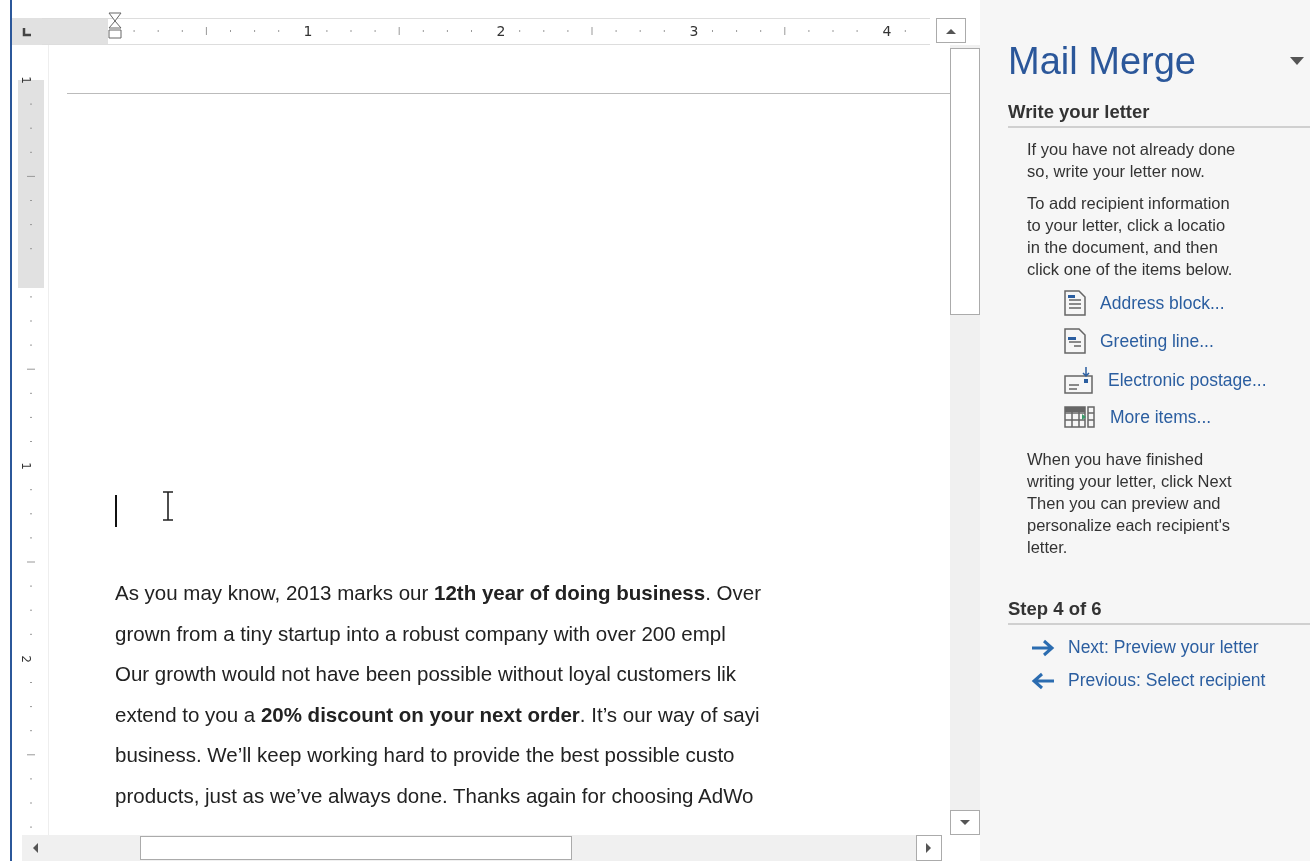 The image size is (1310, 861). What do you see at coordinates (168, 506) in the screenshot?
I see `i-beam-cursor-icon` at bounding box center [168, 506].